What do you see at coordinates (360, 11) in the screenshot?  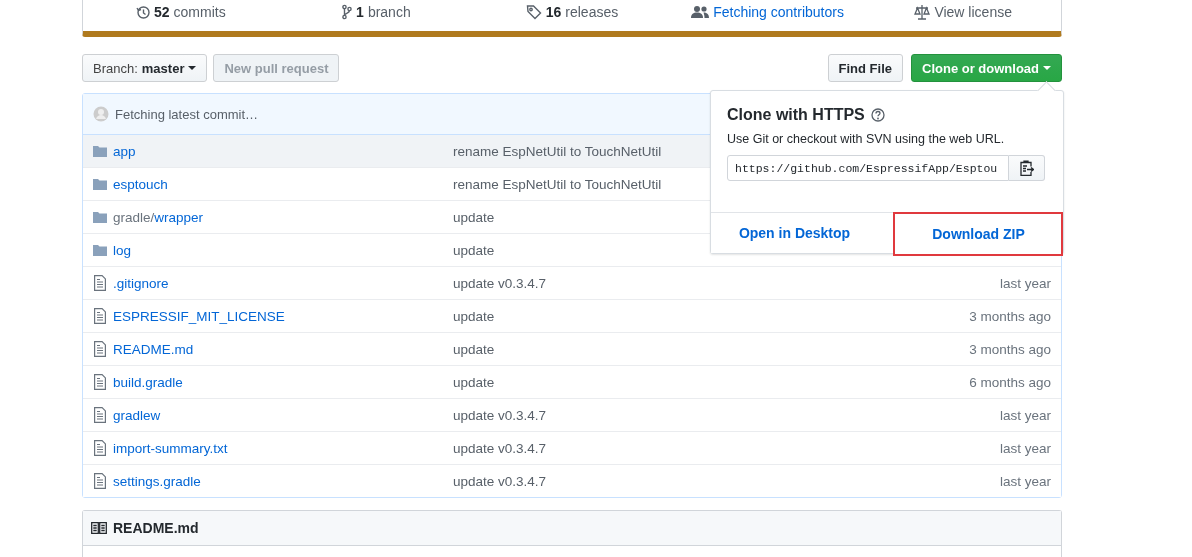 I see `stat-count: 1` at bounding box center [360, 11].